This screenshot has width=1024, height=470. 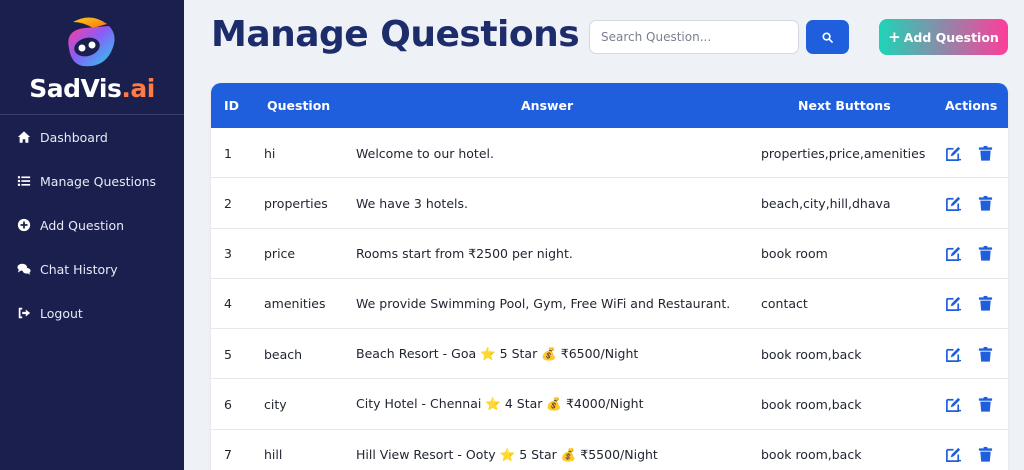 What do you see at coordinates (74, 137) in the screenshot?
I see `sidebar-item-label: Dashboard` at bounding box center [74, 137].